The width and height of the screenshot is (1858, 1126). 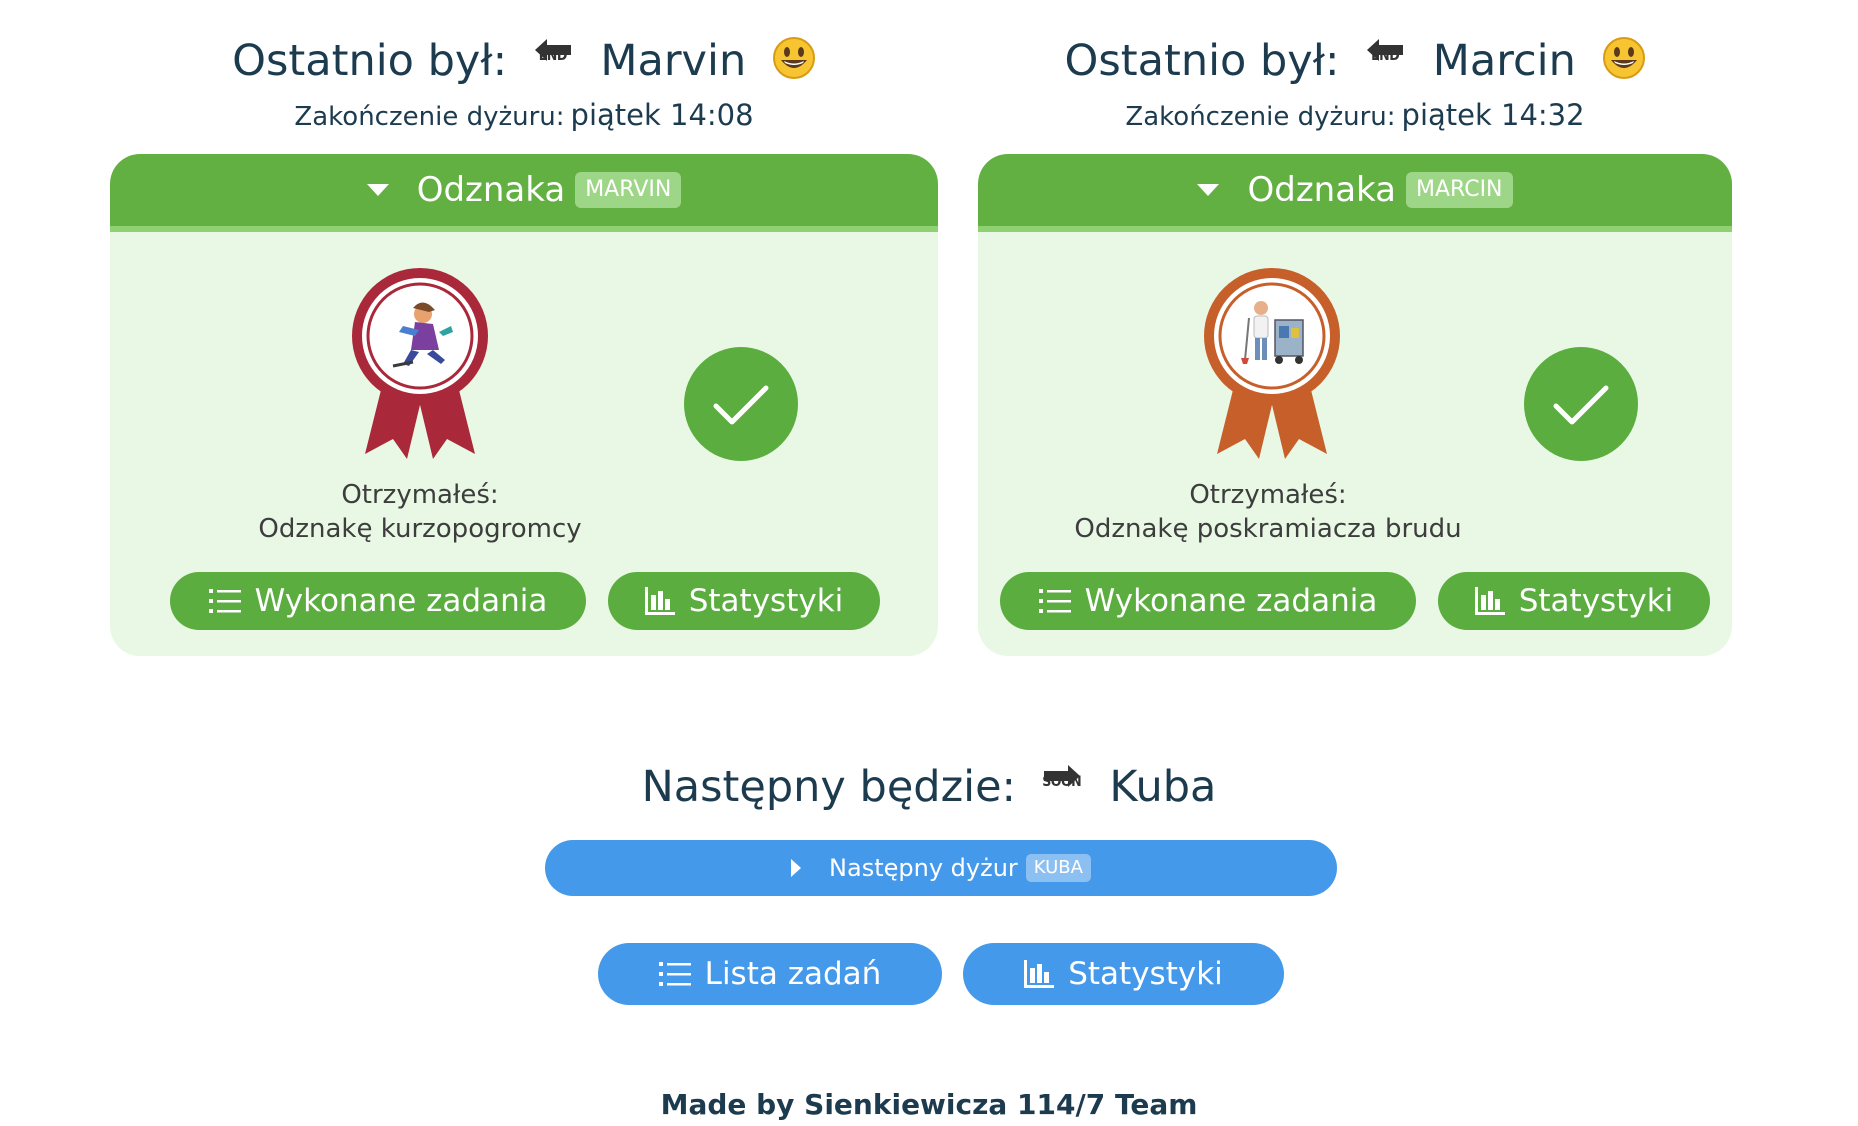 What do you see at coordinates (1355, 193) in the screenshot?
I see `badge-card-toggle: Odznaka MARCIN` at bounding box center [1355, 193].